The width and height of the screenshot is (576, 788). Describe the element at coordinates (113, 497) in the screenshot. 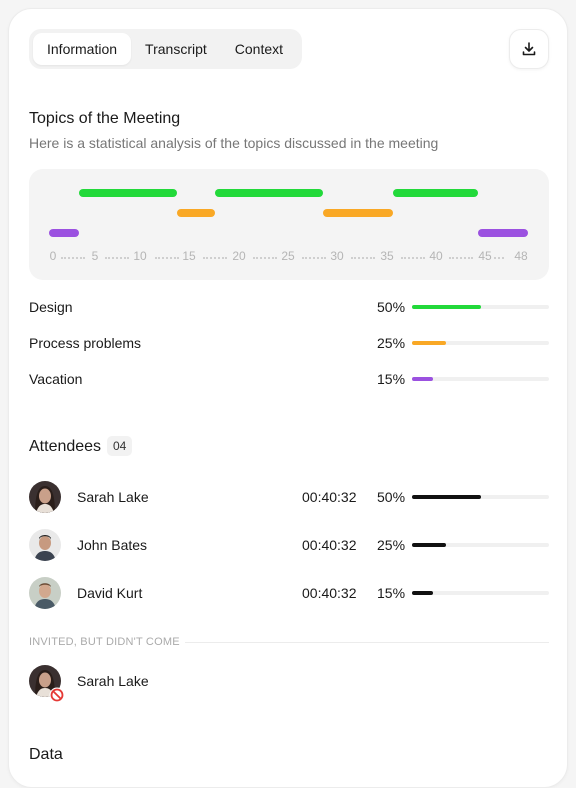

I see `attendee-name: Sarah Lake` at that location.